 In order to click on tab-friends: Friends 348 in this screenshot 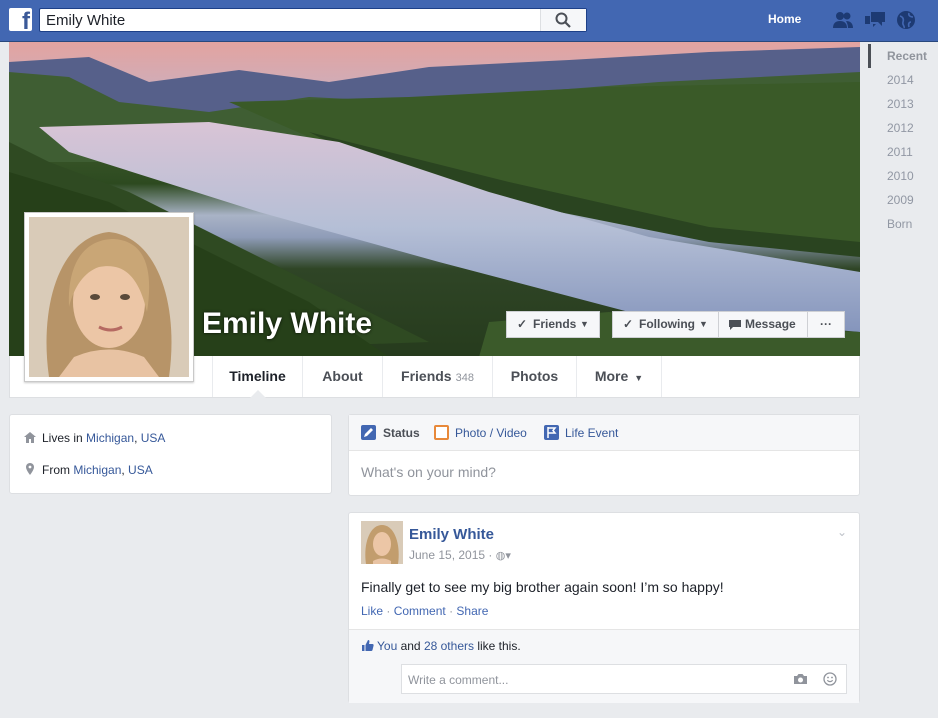, I will do `click(438, 376)`.